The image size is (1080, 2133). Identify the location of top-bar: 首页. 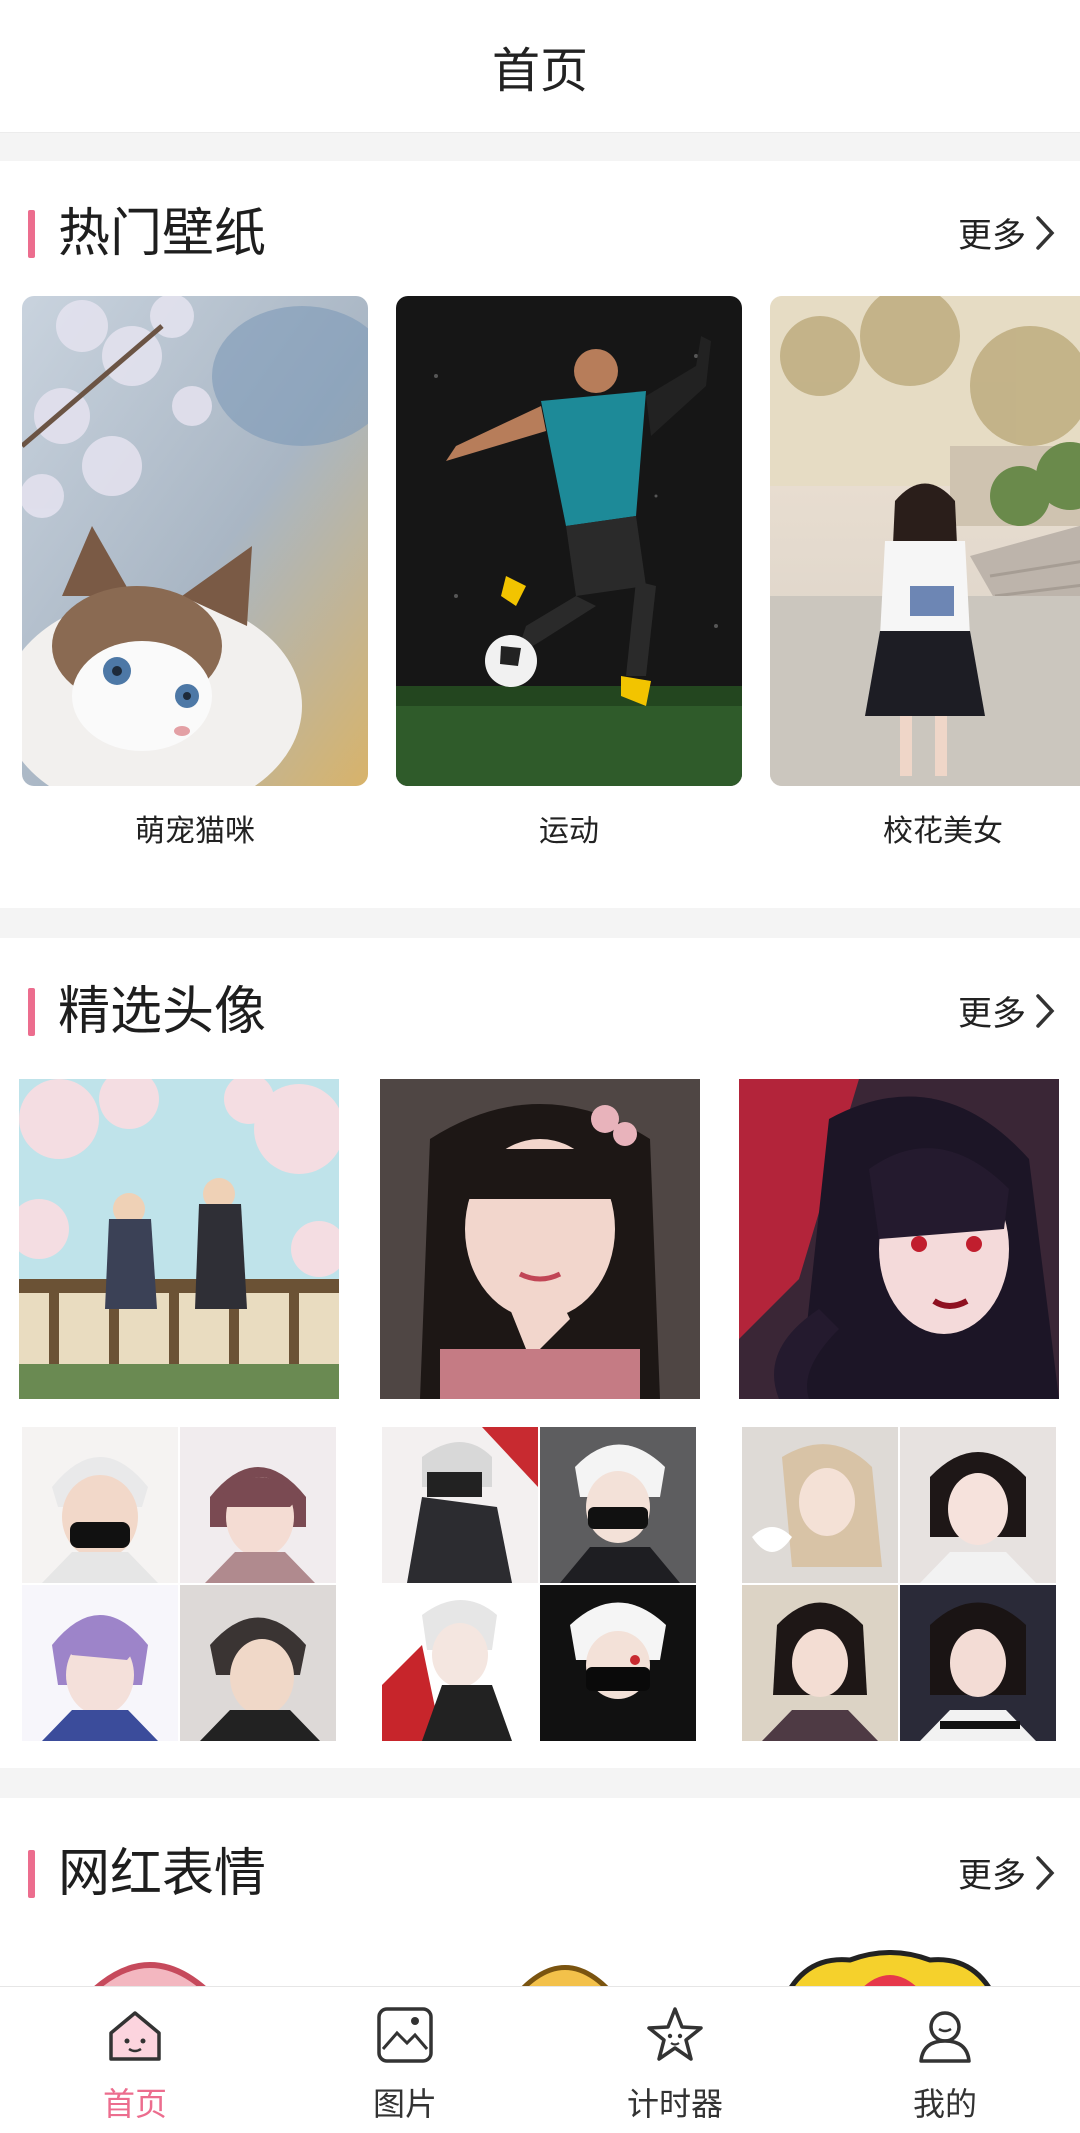
(540, 66).